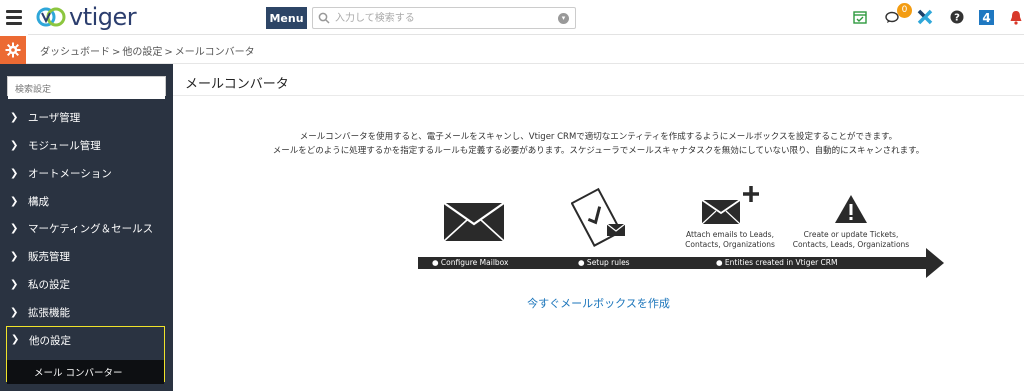 The width and height of the screenshot is (1024, 391). What do you see at coordinates (14, 17) in the screenshot?
I see `hamburger-menu-icon` at bounding box center [14, 17].